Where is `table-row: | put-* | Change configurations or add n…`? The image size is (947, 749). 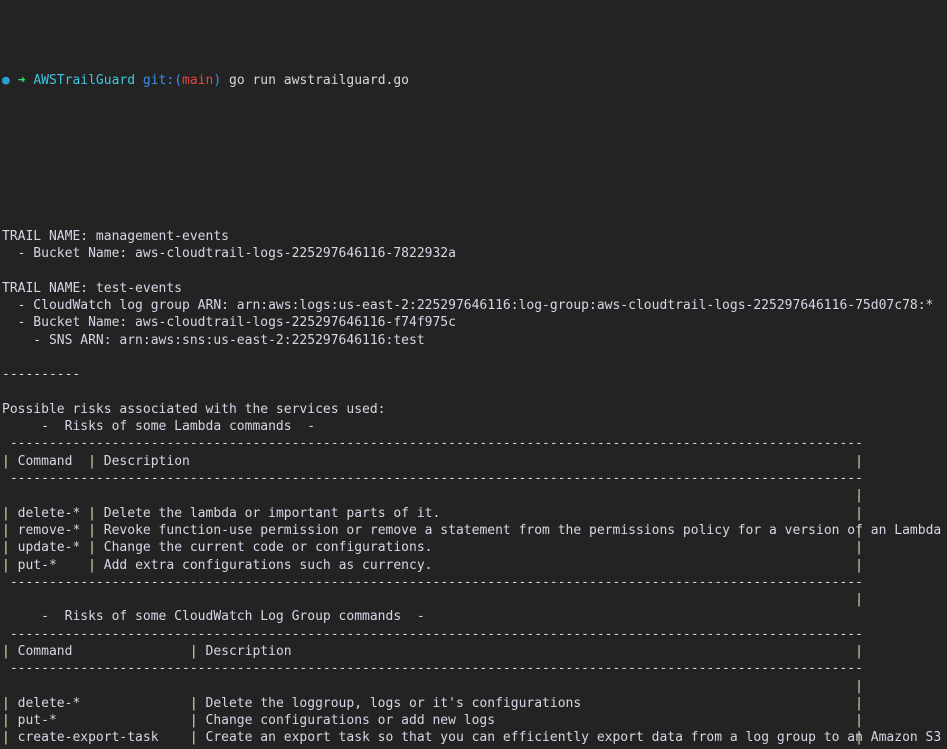
table-row: | put-* | Change configurations or add n… is located at coordinates (432, 721).